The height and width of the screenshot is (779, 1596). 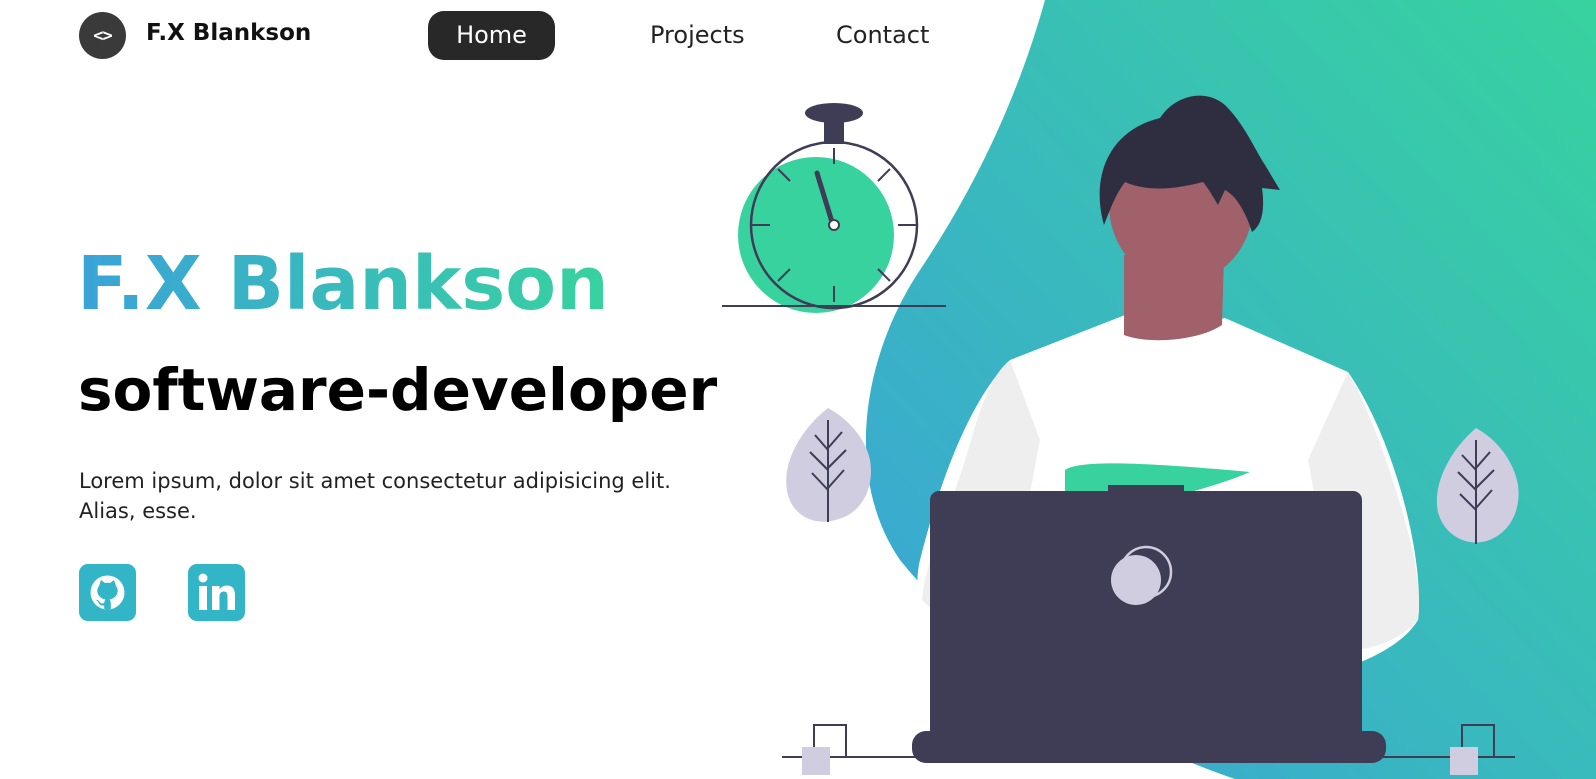 I want to click on brand-name: F.X Blankson, so click(x=228, y=33).